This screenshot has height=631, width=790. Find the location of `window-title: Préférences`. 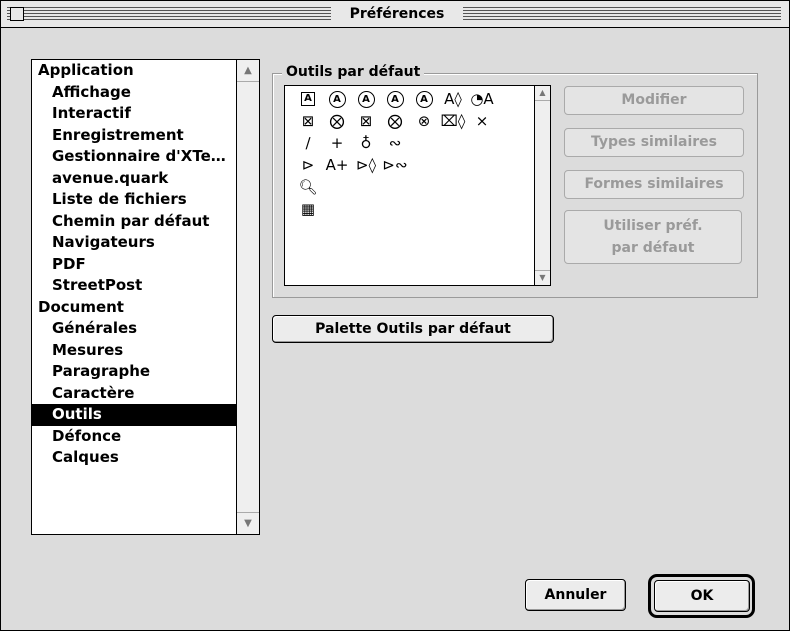

window-title: Préférences is located at coordinates (397, 14).